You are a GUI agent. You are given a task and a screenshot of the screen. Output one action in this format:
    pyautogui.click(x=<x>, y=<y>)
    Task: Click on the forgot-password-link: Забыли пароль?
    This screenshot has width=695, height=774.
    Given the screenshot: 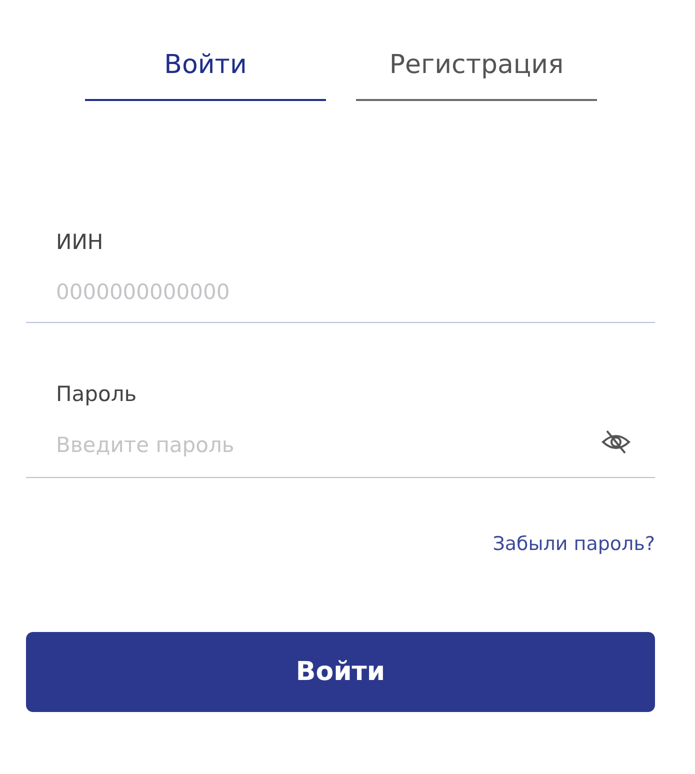 What is the action you would take?
    pyautogui.click(x=573, y=544)
    